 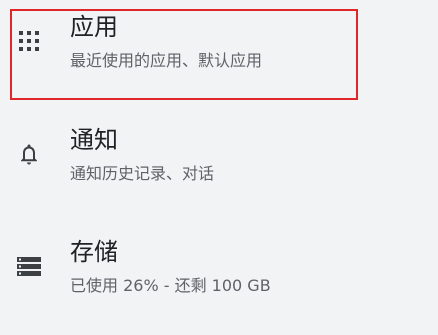 What do you see at coordinates (166, 60) in the screenshot?
I see `apps-subtitle: 最近使用的应用、默认应用` at bounding box center [166, 60].